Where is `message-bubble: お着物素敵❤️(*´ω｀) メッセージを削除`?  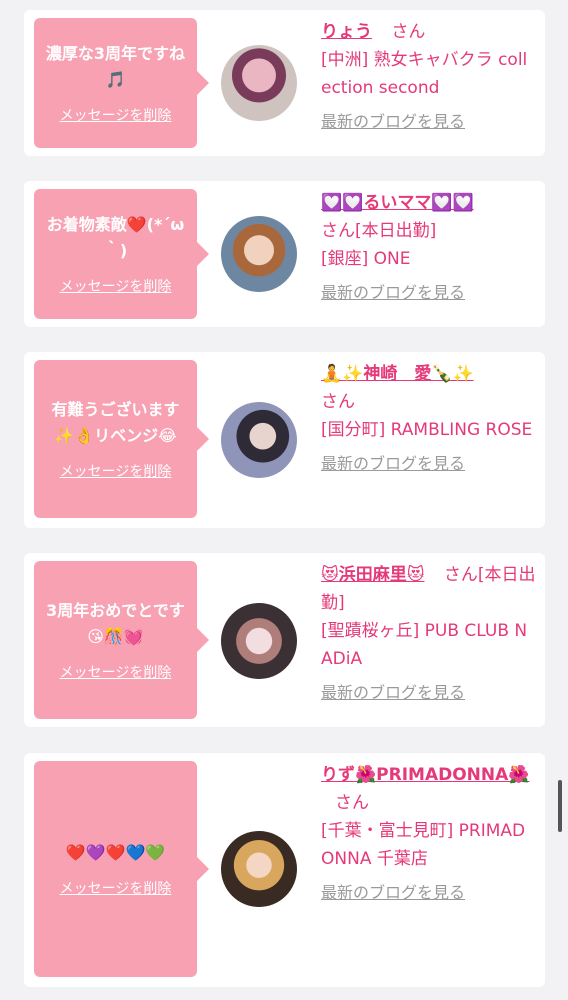
message-bubble: お着物素敵❤️(*´ω｀) メッセージを削除 is located at coordinates (121, 254).